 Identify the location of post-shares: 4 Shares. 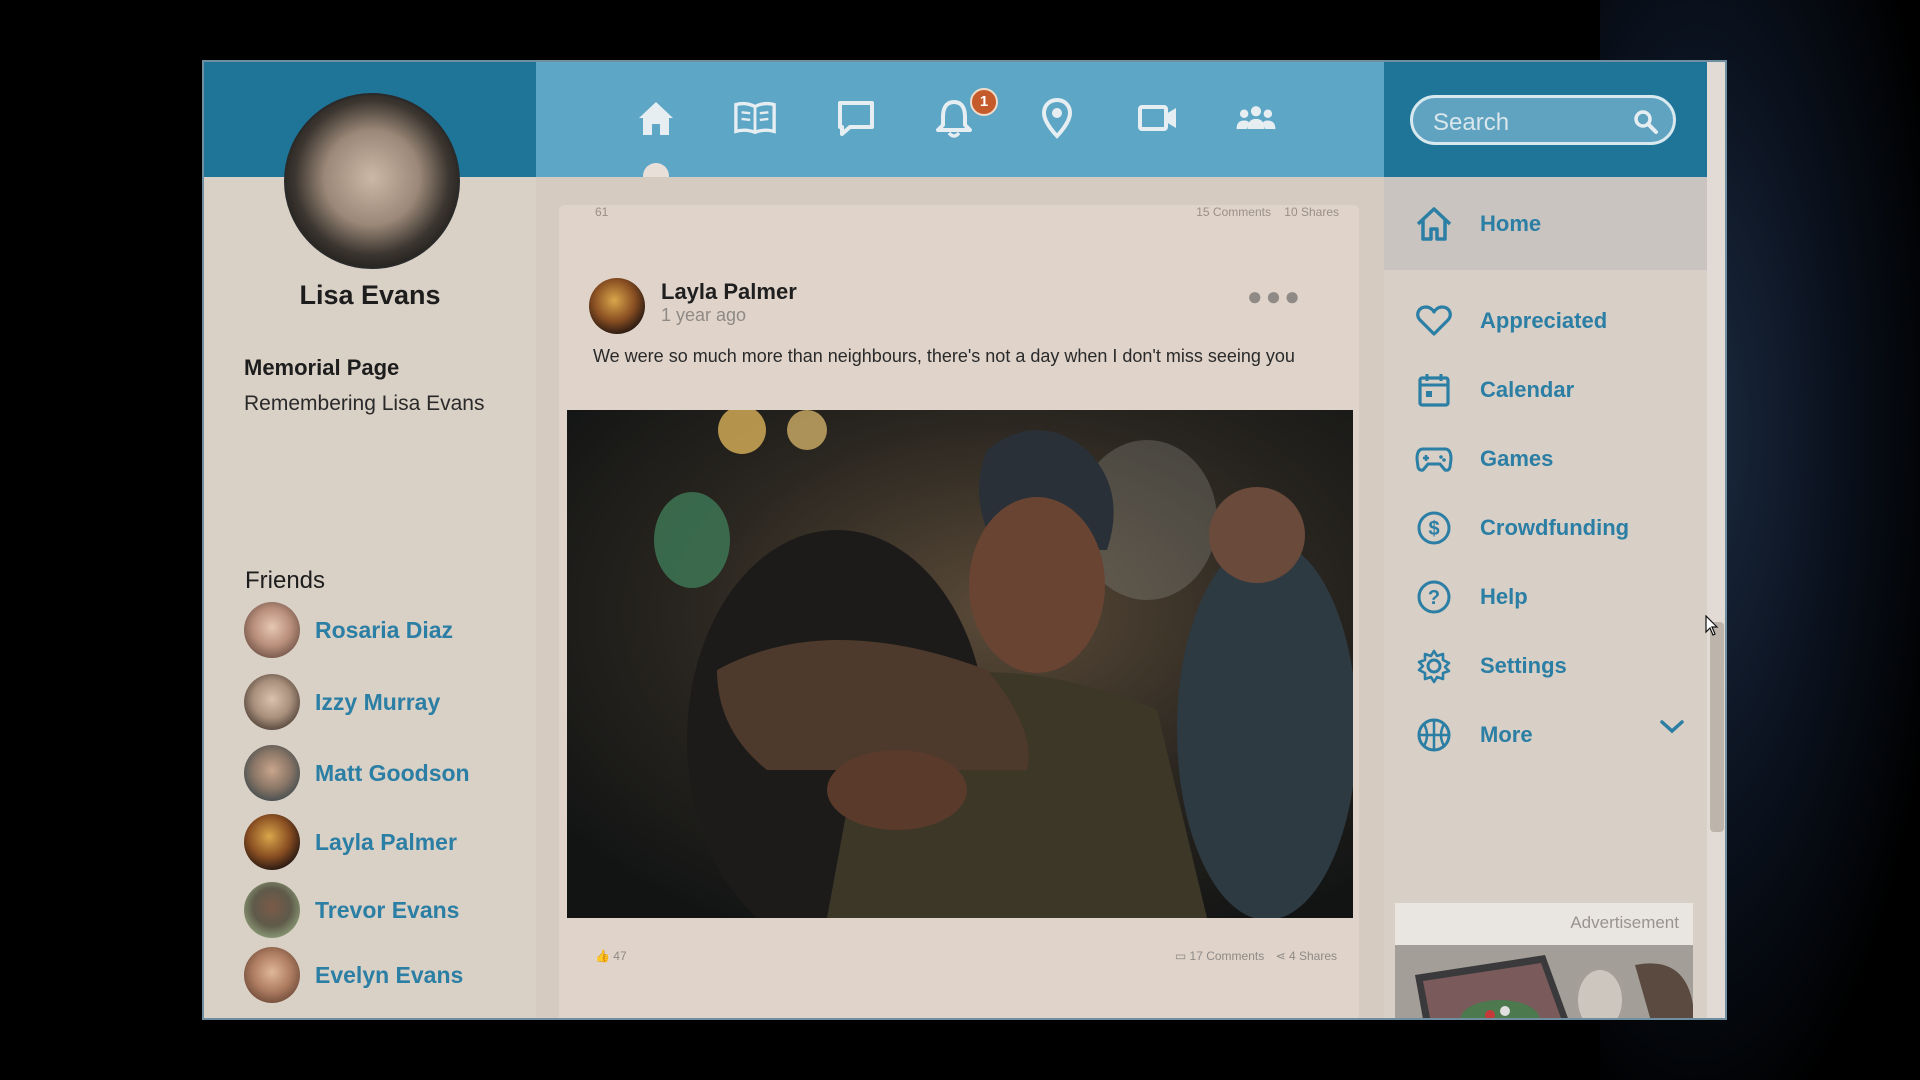
(1313, 956).